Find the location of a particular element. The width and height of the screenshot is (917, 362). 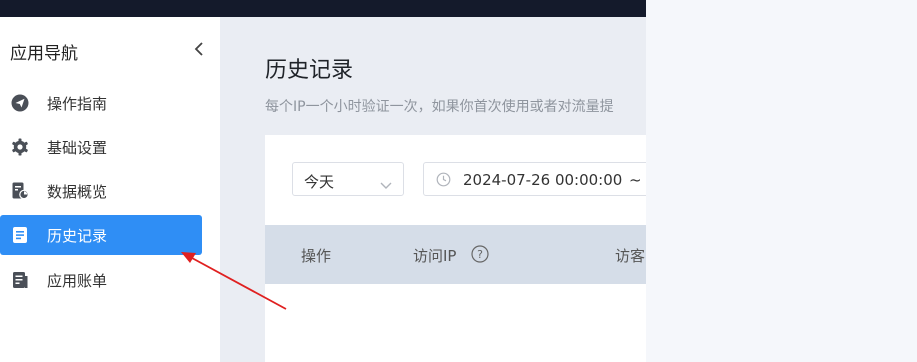

sidebar-item-label: 历史记录 is located at coordinates (77, 236).